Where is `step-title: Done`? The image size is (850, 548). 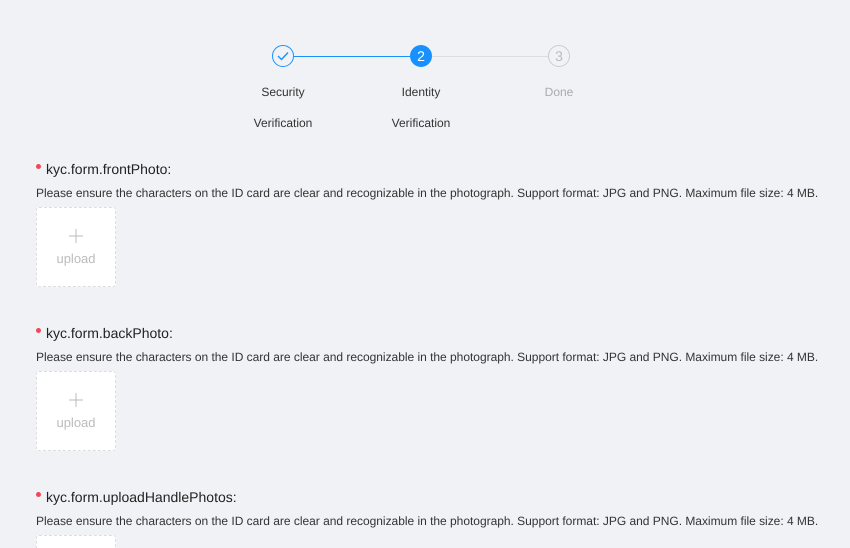 step-title: Done is located at coordinates (559, 92).